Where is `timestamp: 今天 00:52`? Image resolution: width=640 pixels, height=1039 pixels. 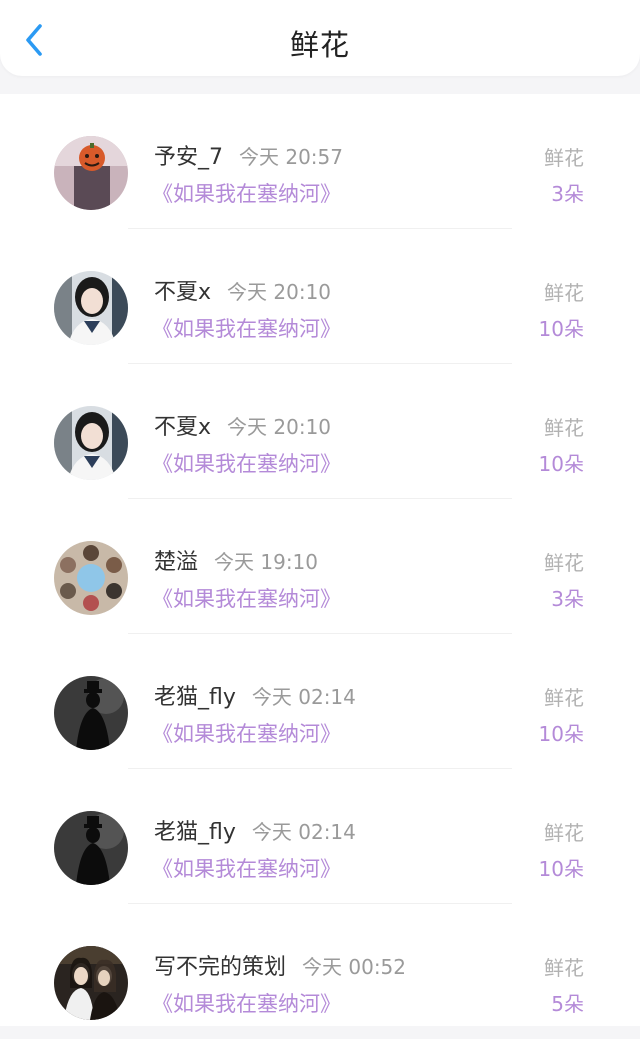
timestamp: 今天 00:52 is located at coordinates (354, 967).